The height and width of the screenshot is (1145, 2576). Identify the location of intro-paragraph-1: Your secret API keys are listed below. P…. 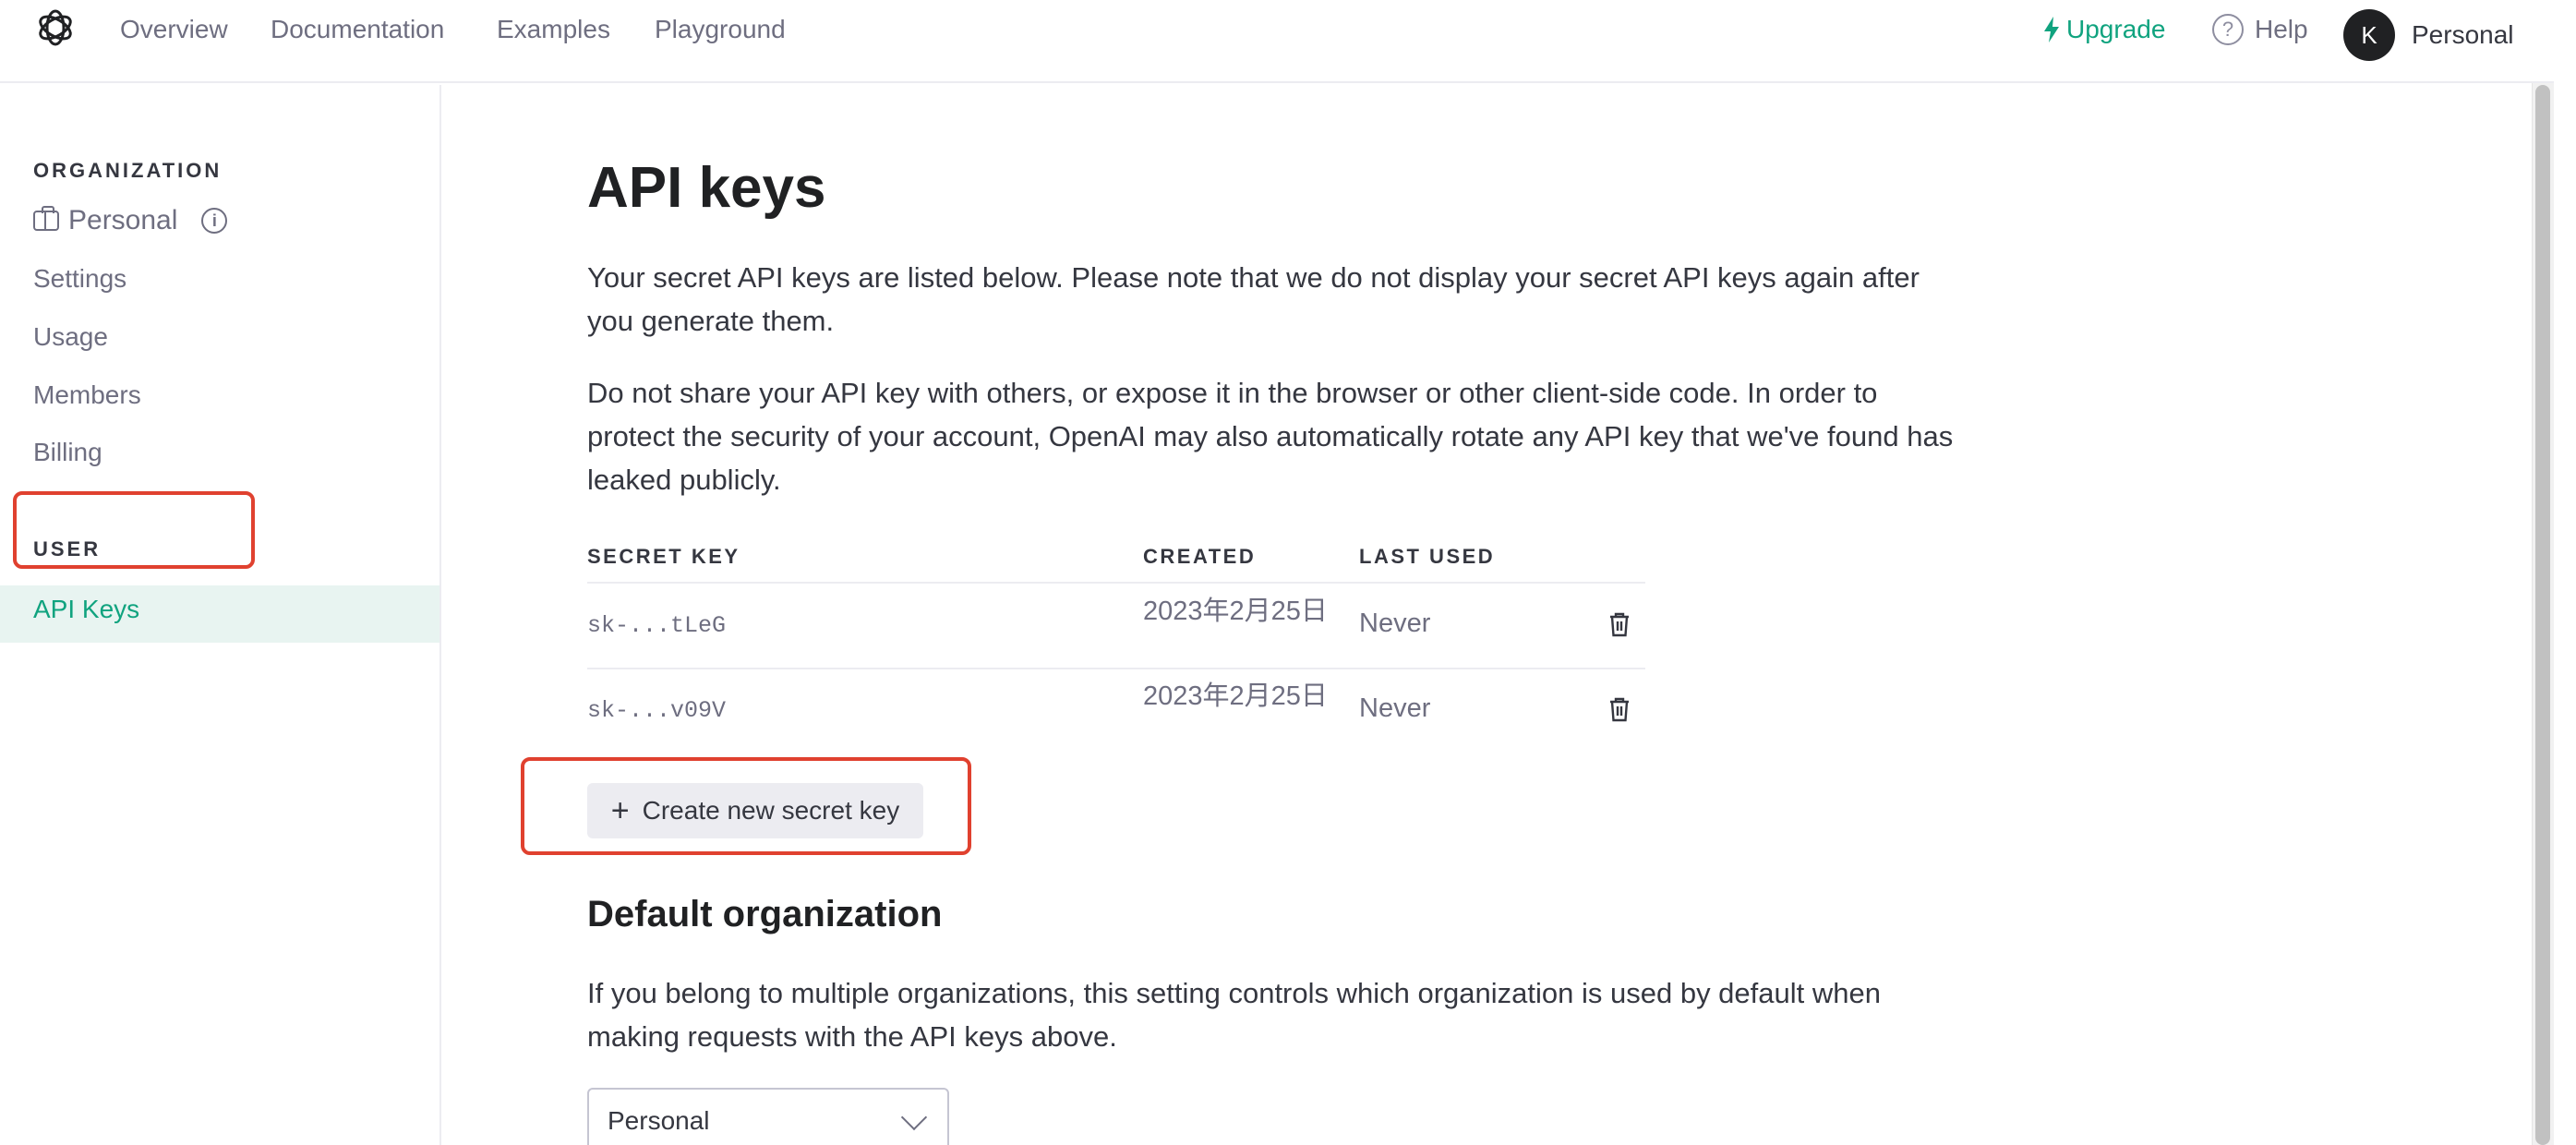
(1253, 299).